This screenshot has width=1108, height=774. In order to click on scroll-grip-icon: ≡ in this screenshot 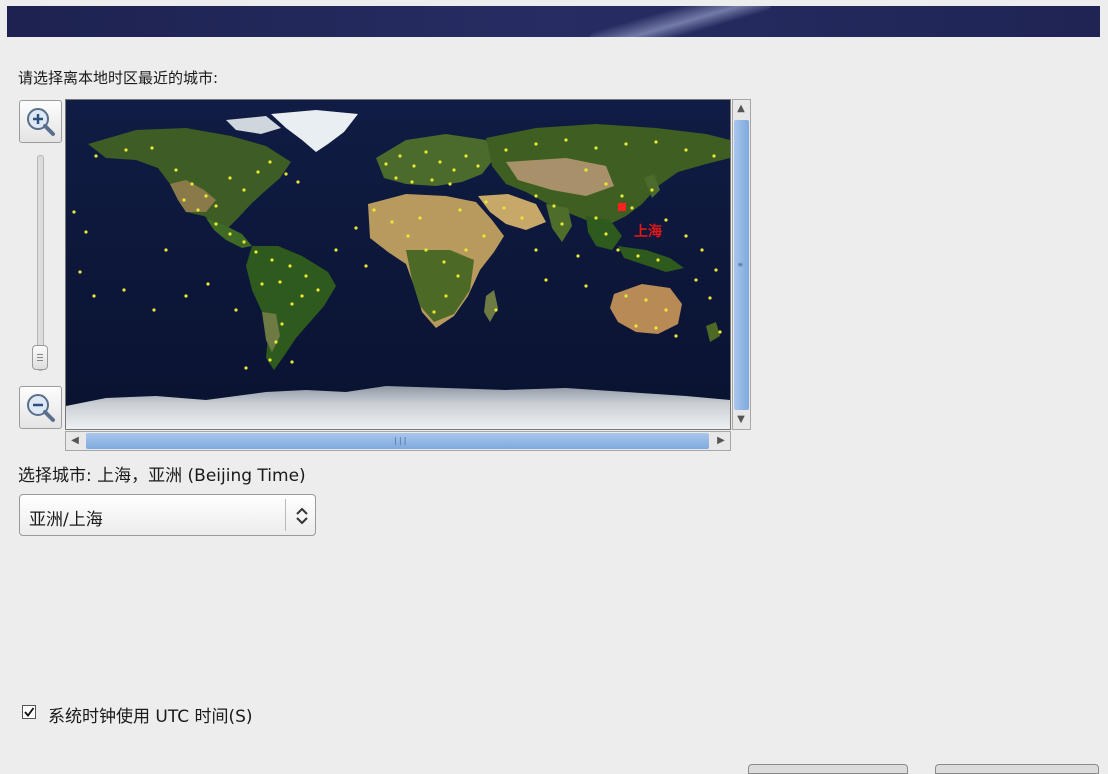, I will do `click(740, 264)`.